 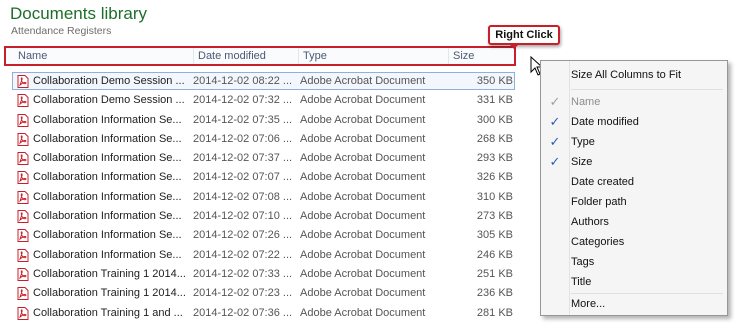 I want to click on menu-item-tags: Tags, so click(x=634, y=262).